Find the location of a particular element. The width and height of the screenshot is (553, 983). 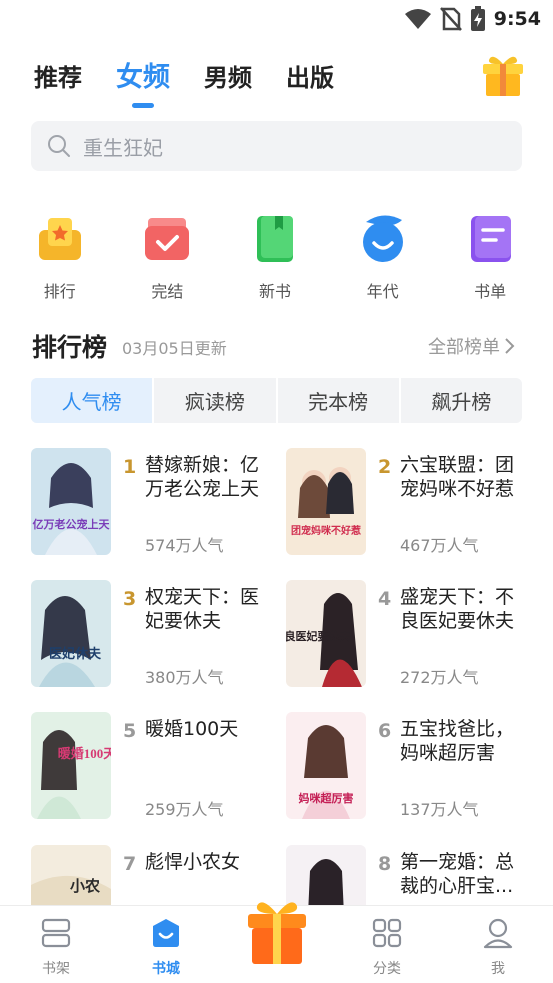

book-cover: 团宠妈咪不好惹 is located at coordinates (326, 501).